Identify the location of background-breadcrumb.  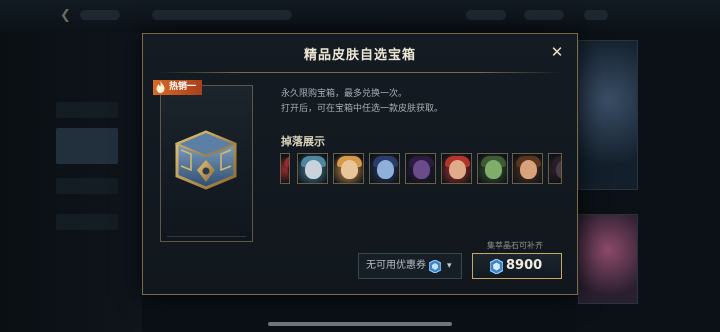
(222, 15).